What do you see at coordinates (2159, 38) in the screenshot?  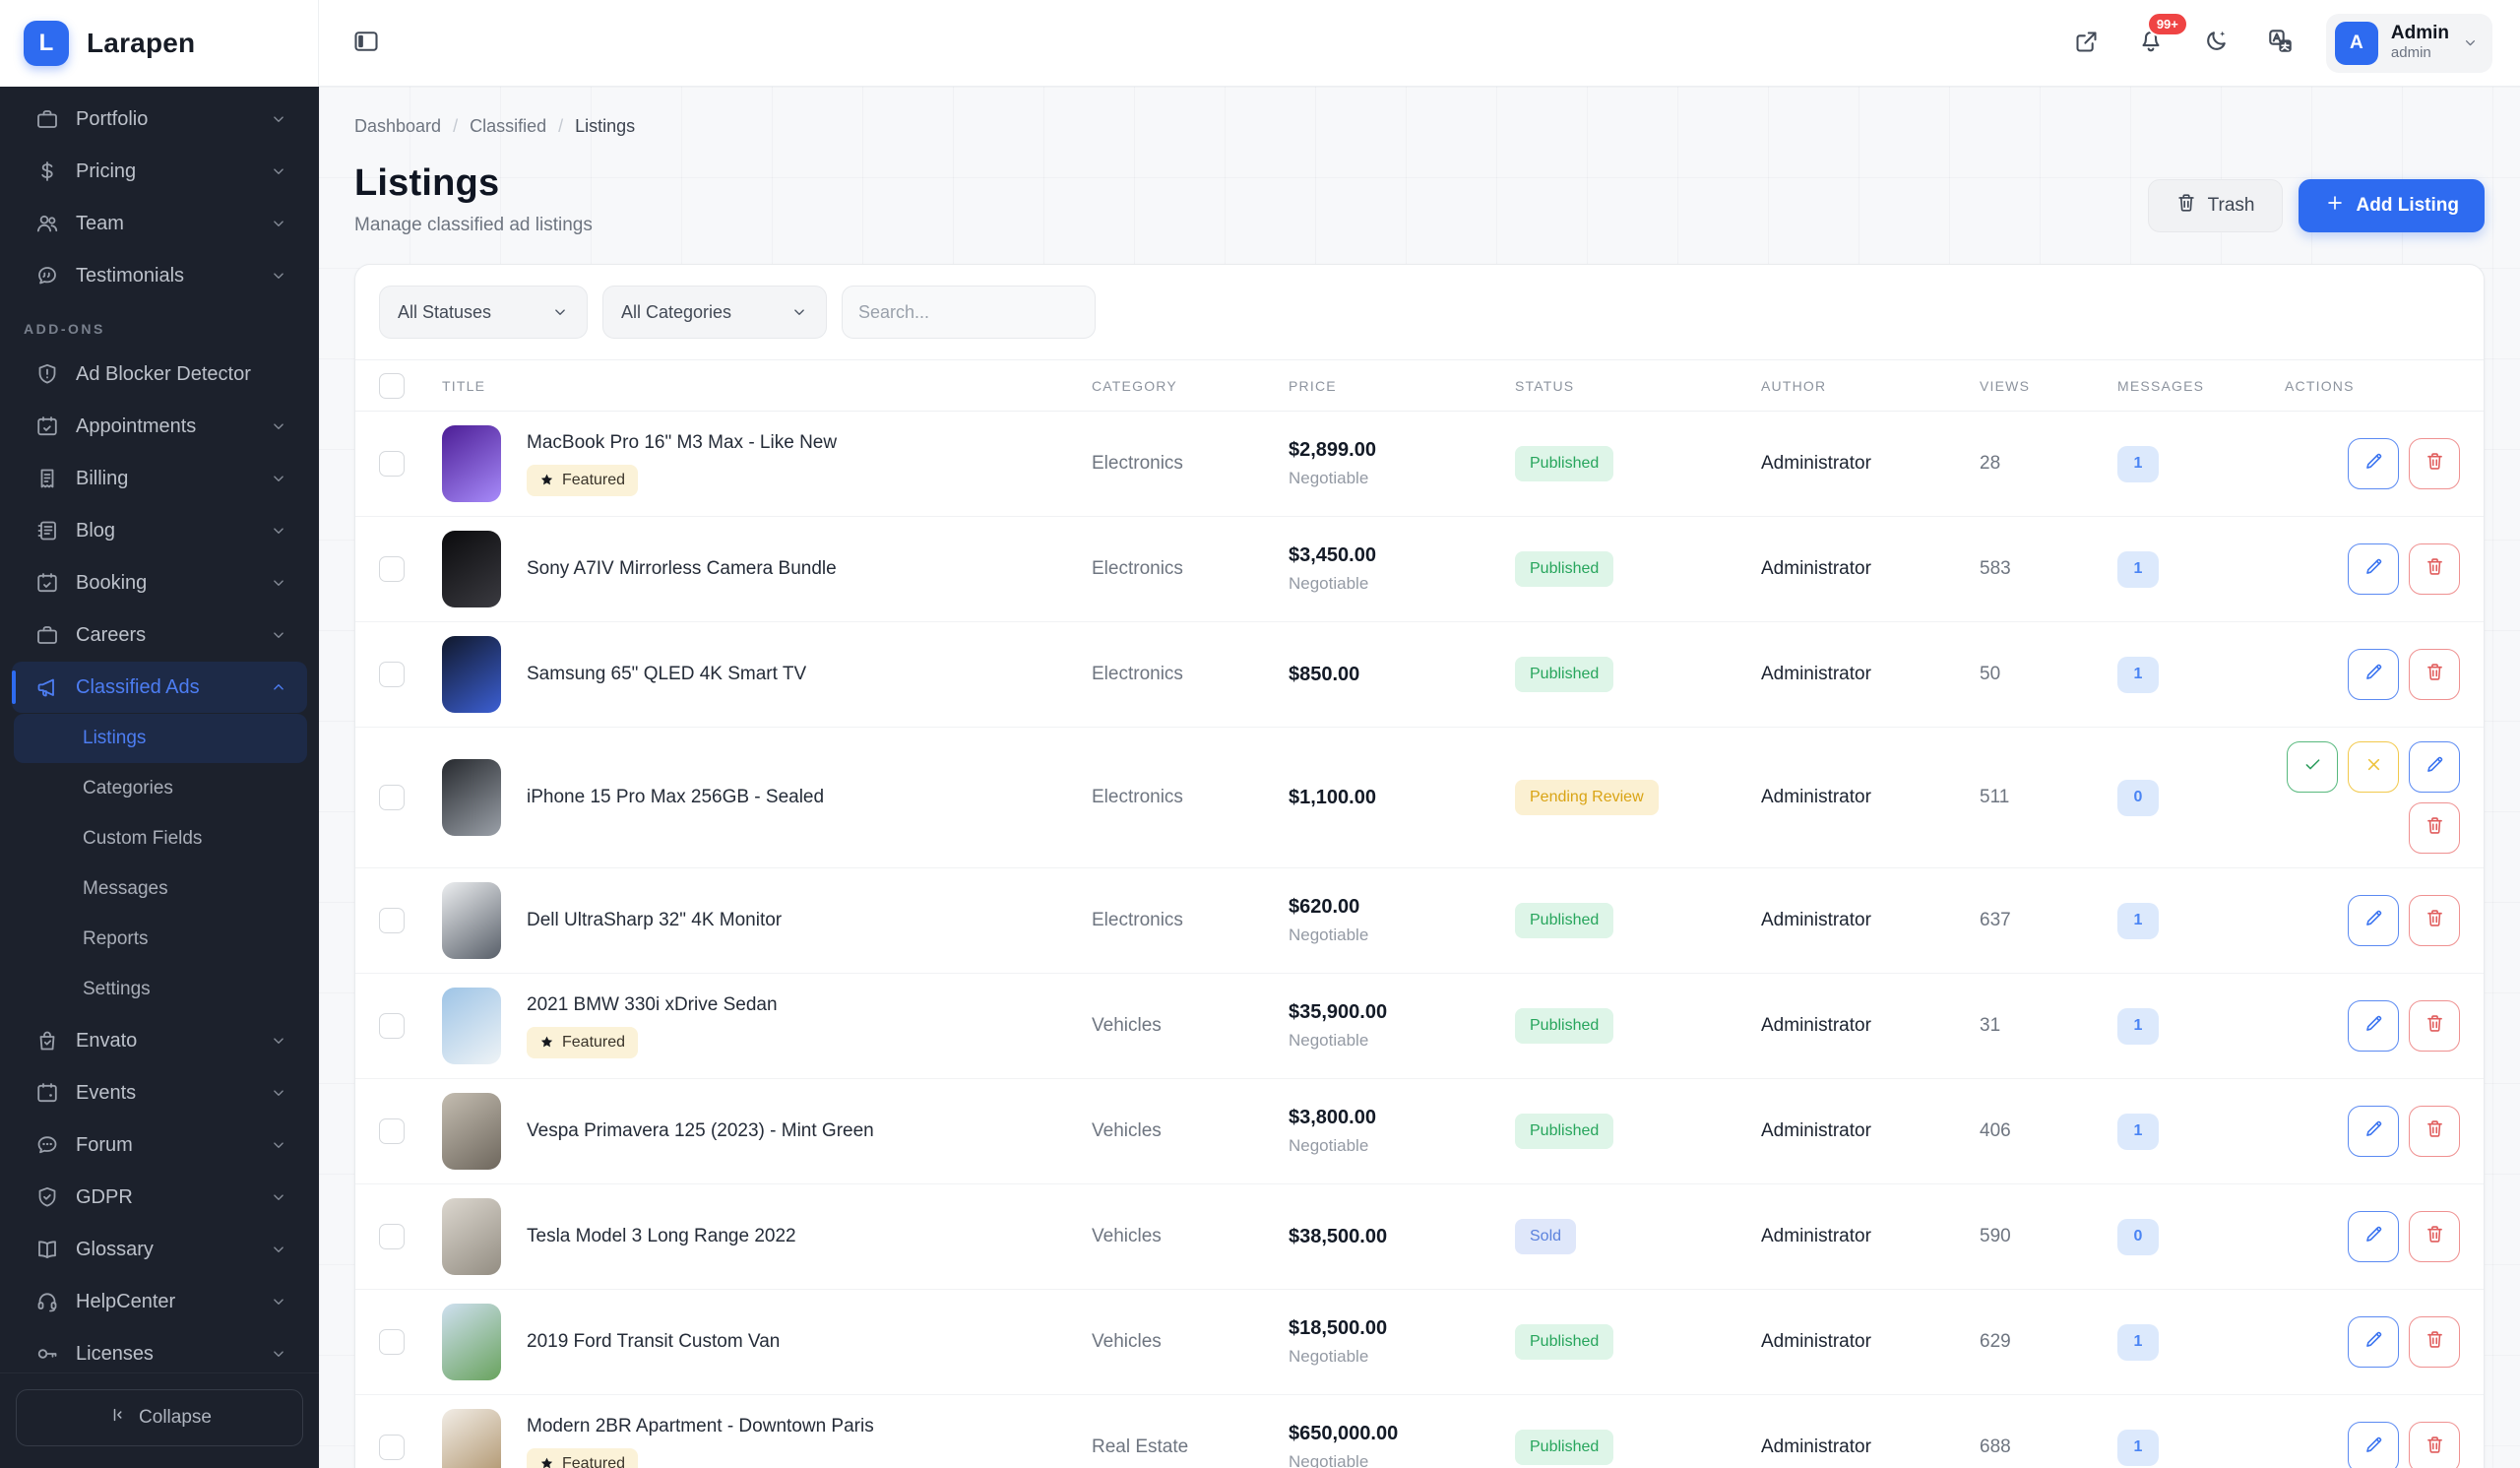 I see `notifications-button: 99+` at bounding box center [2159, 38].